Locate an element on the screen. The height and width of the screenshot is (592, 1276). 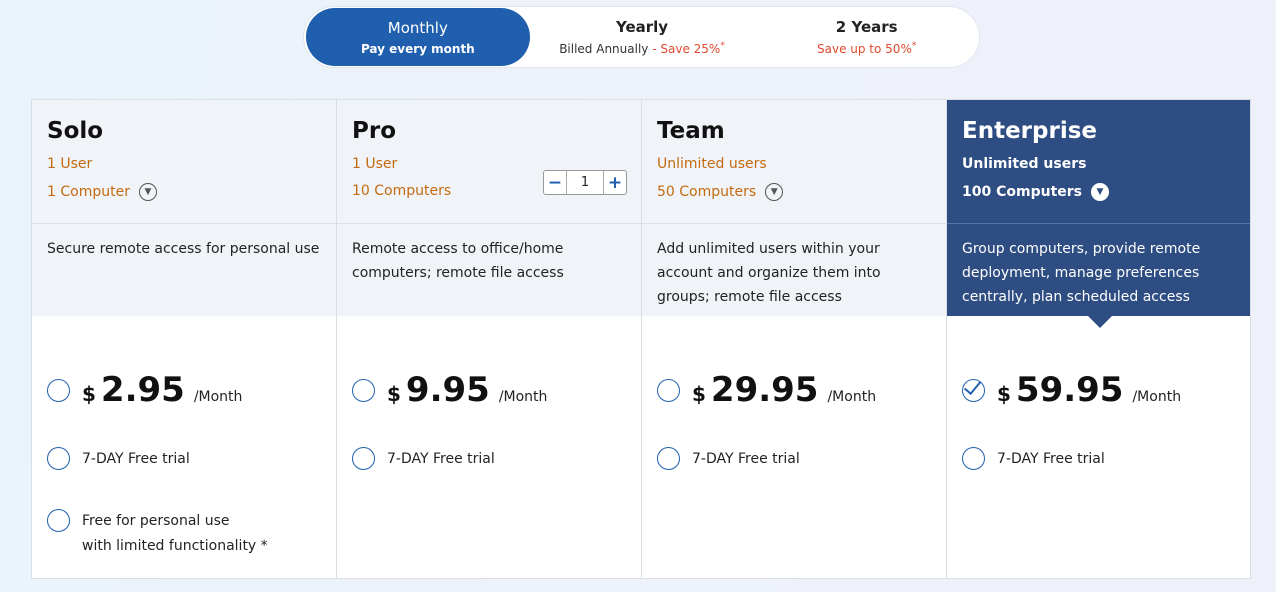
plan-header: Pro 1 User 10 Computers − 1 + is located at coordinates (489, 162).